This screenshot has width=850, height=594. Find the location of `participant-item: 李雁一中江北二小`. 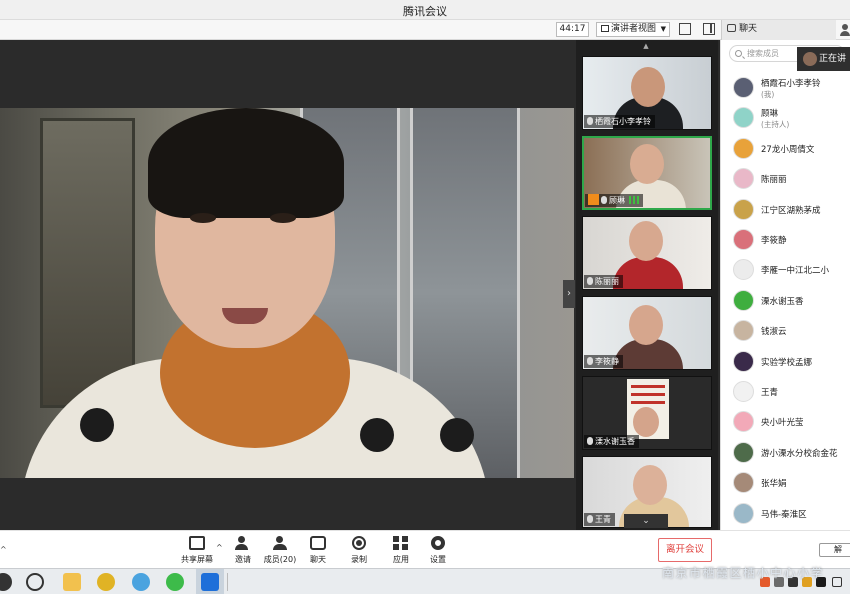

participant-item: 李雁一中江北二小 is located at coordinates (785, 271).